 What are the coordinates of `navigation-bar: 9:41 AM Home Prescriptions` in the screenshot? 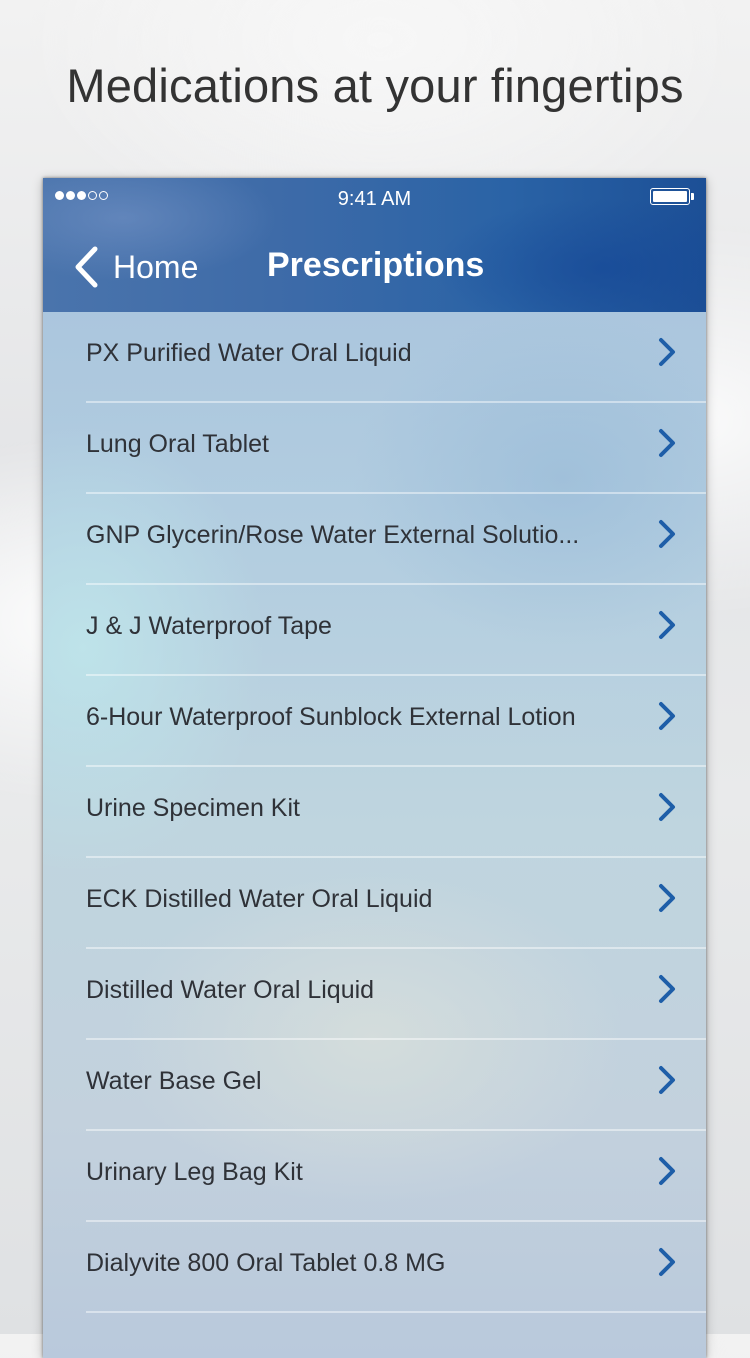 It's located at (374, 245).